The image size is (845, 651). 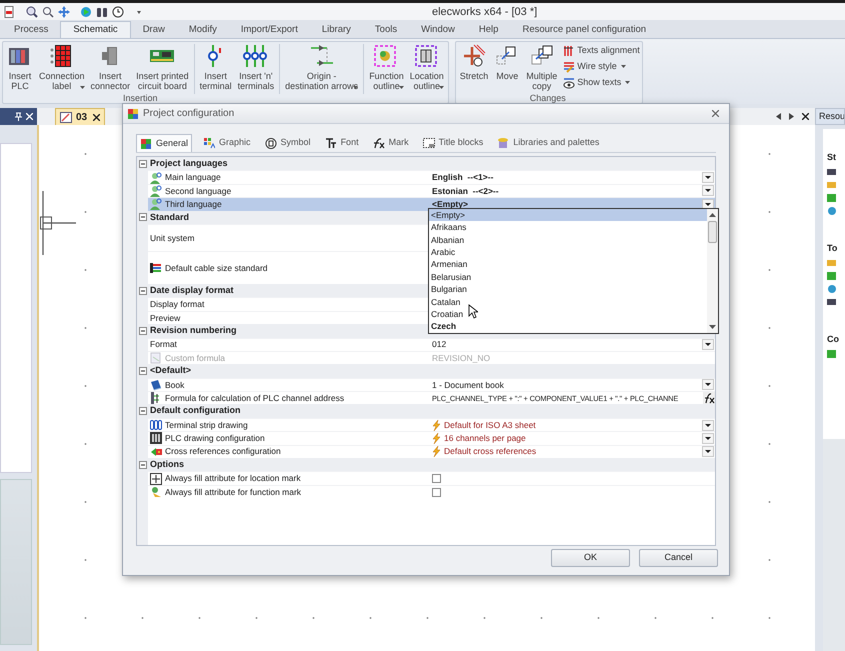 What do you see at coordinates (174, 385) in the screenshot?
I see `property-label: Book` at bounding box center [174, 385].